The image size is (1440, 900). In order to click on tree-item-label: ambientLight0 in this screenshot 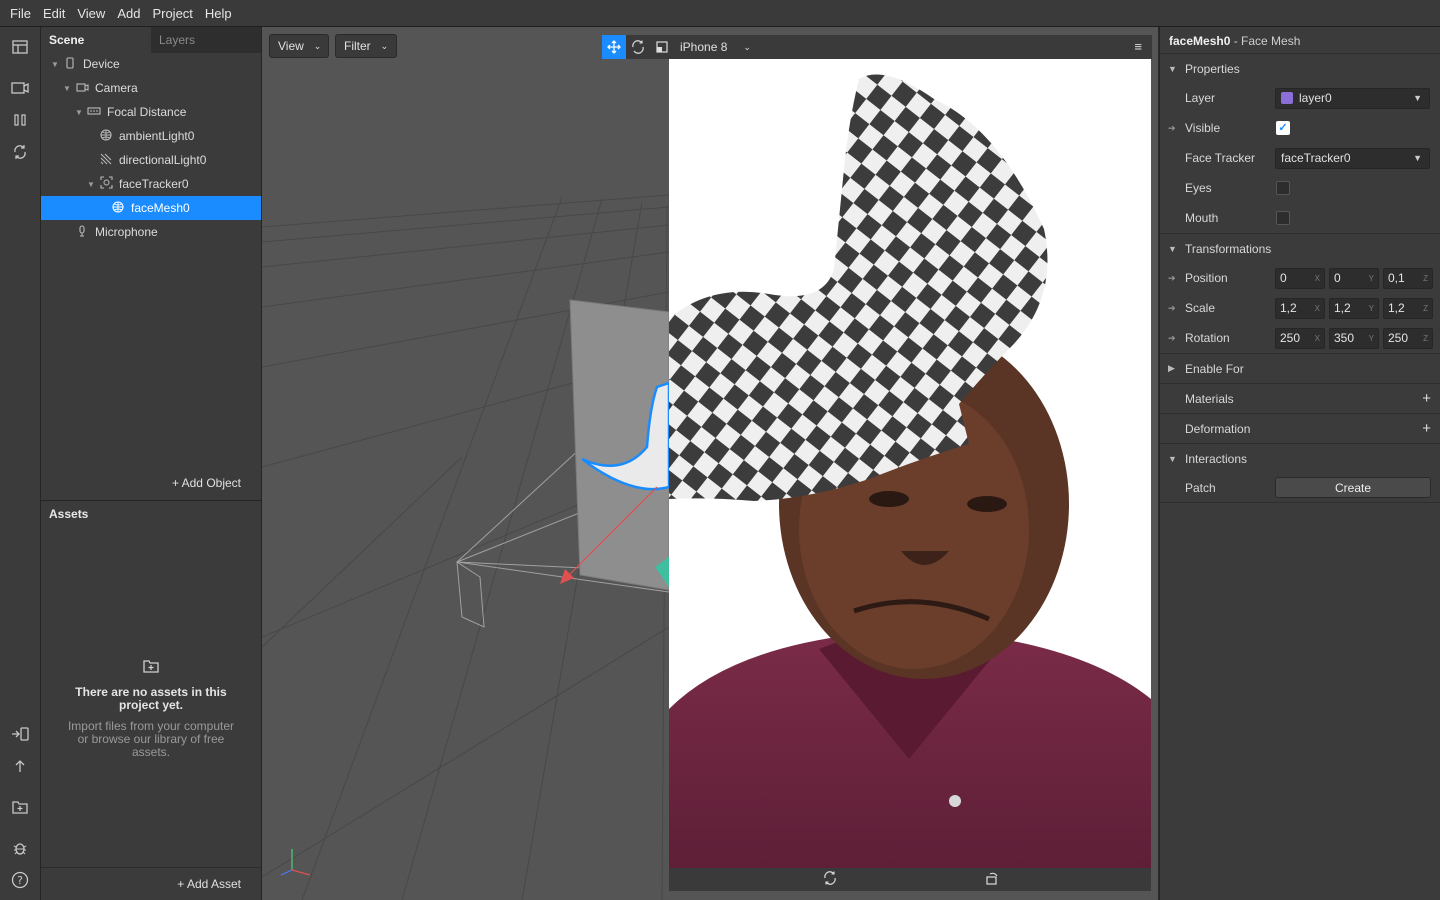, I will do `click(157, 136)`.